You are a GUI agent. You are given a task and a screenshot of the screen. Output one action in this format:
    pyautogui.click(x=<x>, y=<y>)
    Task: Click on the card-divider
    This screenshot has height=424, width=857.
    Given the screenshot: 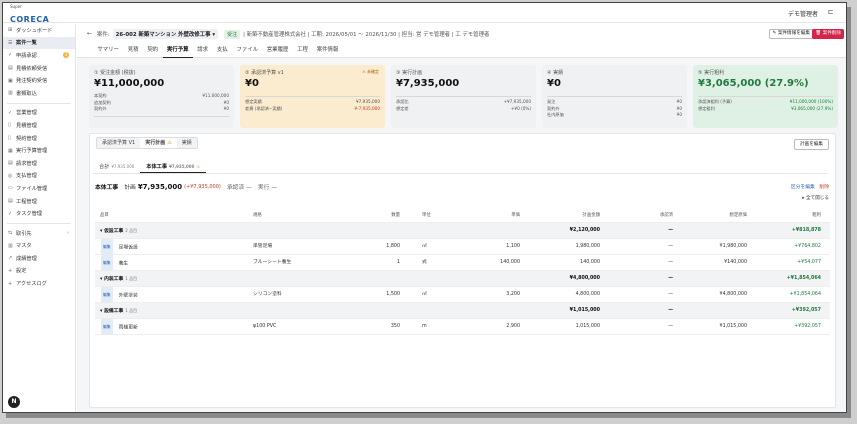 What is the action you would take?
    pyautogui.click(x=463, y=96)
    